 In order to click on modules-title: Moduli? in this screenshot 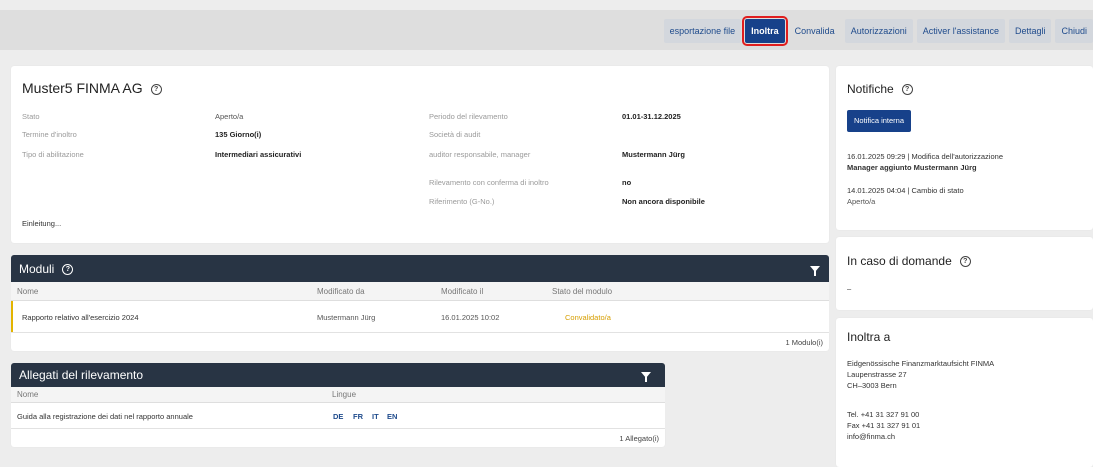, I will do `click(46, 269)`.